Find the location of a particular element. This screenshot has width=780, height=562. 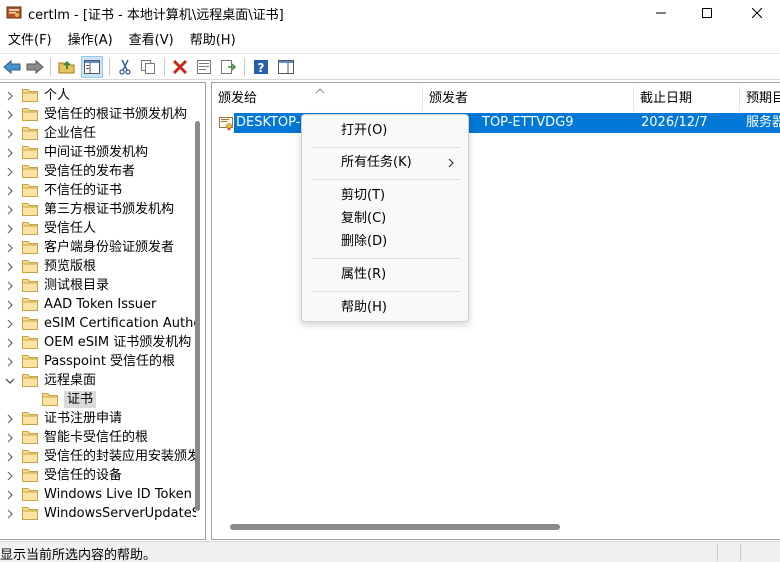

action-pane-button is located at coordinates (286, 67).